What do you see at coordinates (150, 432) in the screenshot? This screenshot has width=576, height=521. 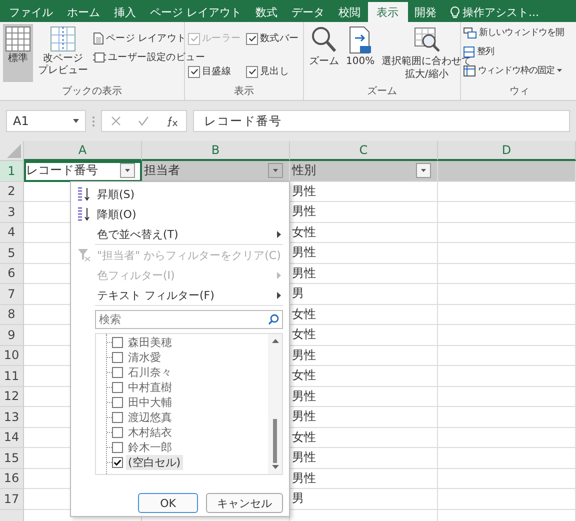 I see `value-label: 木村結衣` at bounding box center [150, 432].